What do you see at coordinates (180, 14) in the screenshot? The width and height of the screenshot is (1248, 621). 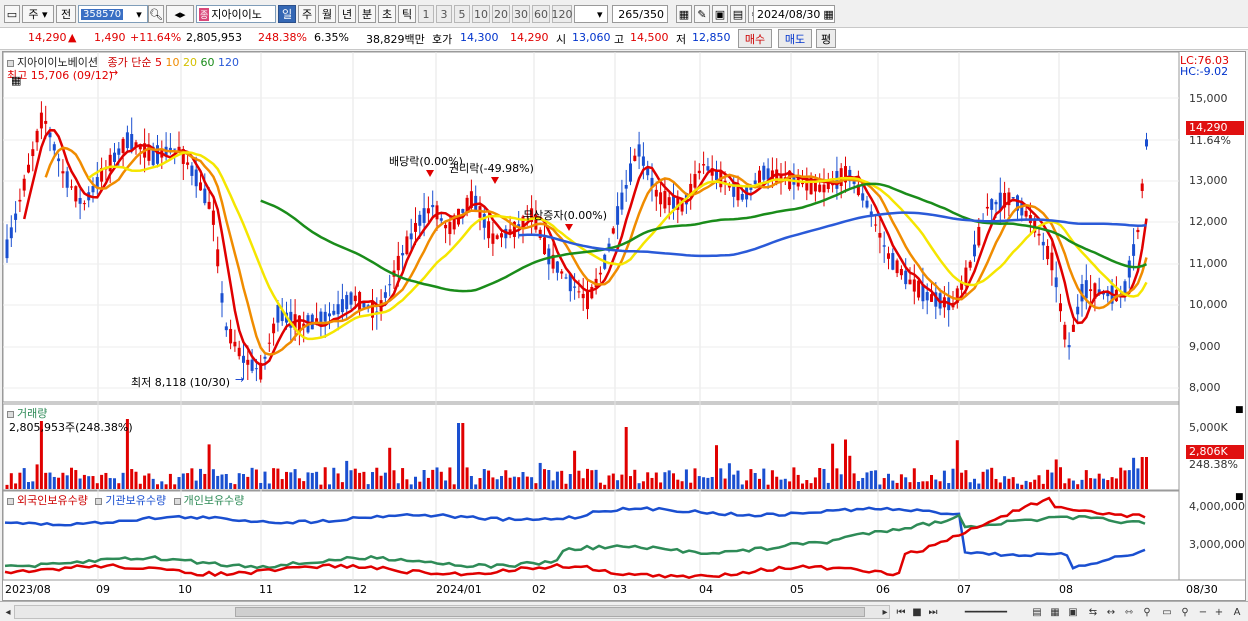 I see `speaker-icon: ◂▸` at bounding box center [180, 14].